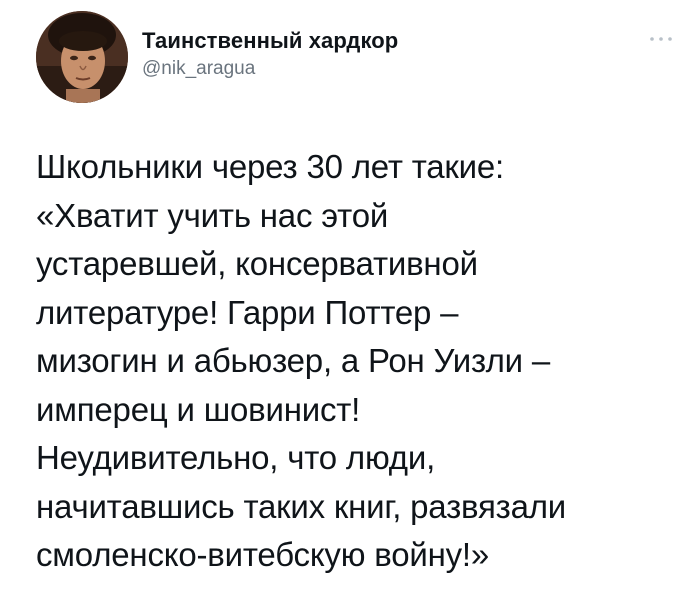  I want to click on avatar-image, so click(82, 57).